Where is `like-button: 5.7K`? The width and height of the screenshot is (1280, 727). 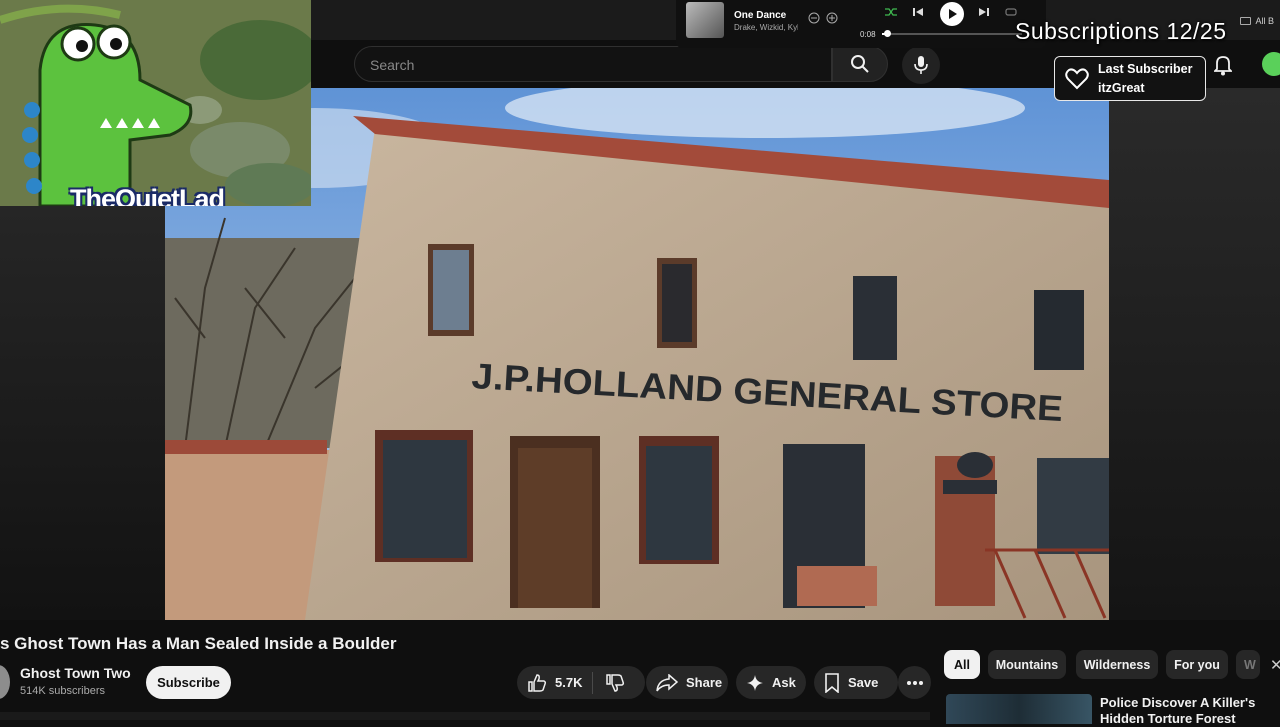 like-button: 5.7K is located at coordinates (555, 682).